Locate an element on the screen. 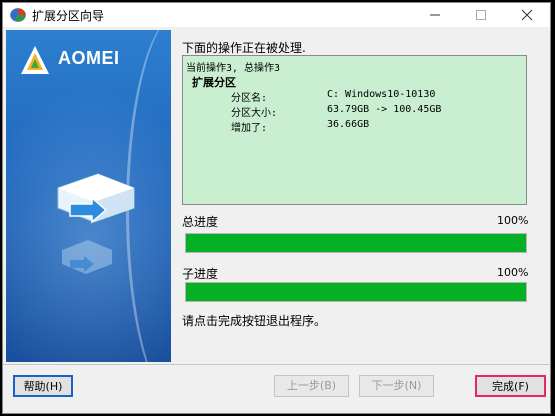 The image size is (555, 416). total-progress-bar is located at coordinates (356, 243).